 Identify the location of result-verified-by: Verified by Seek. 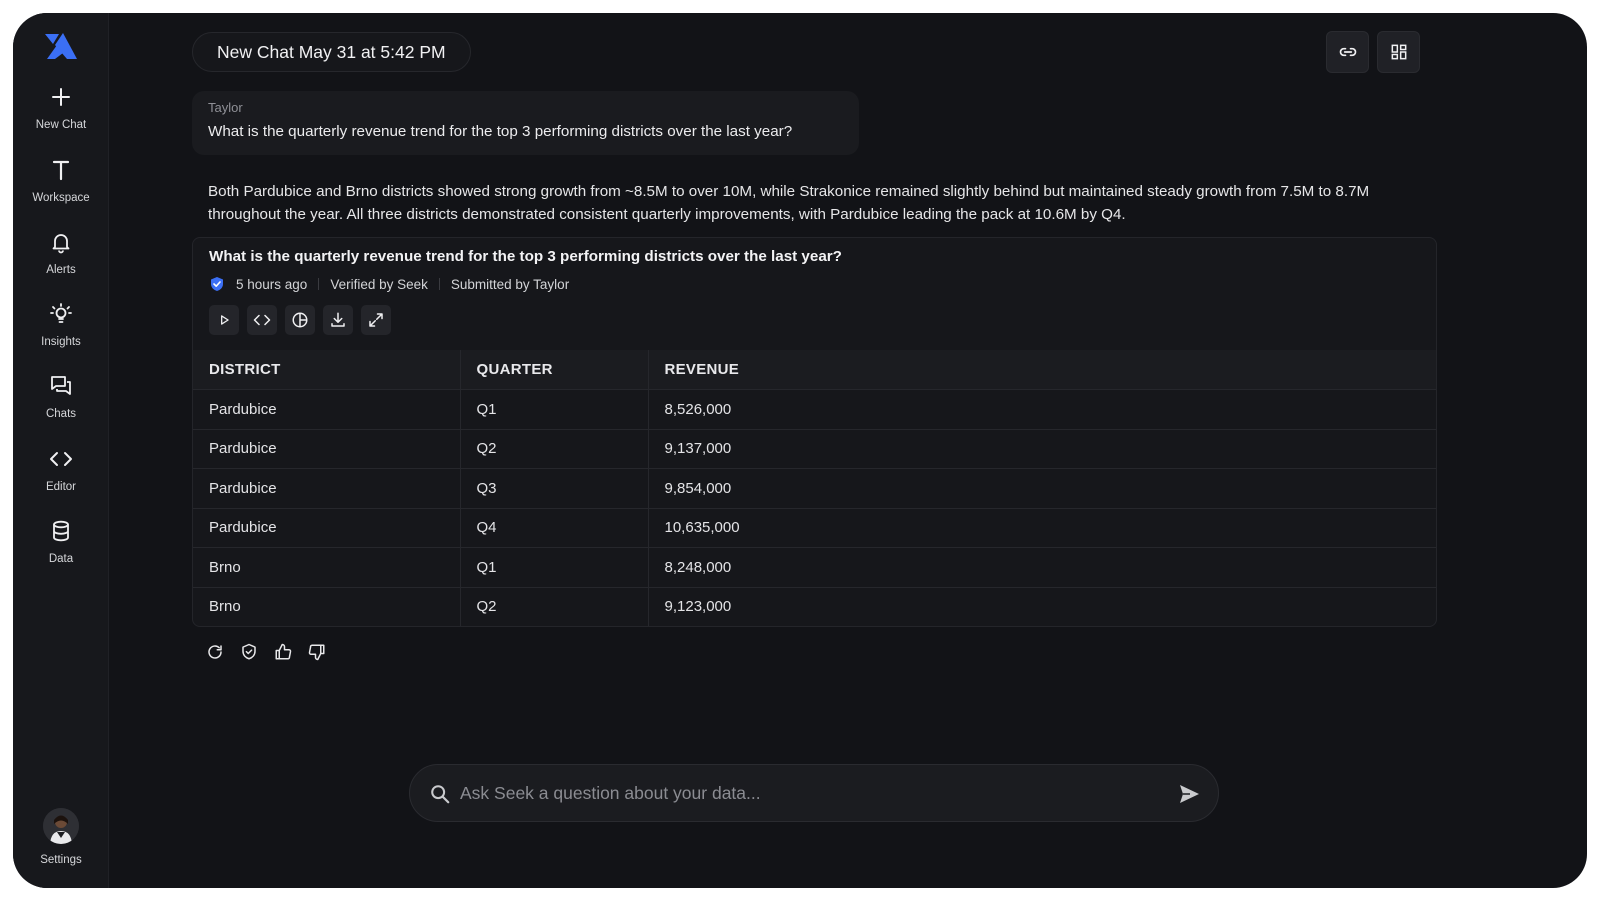
(379, 284).